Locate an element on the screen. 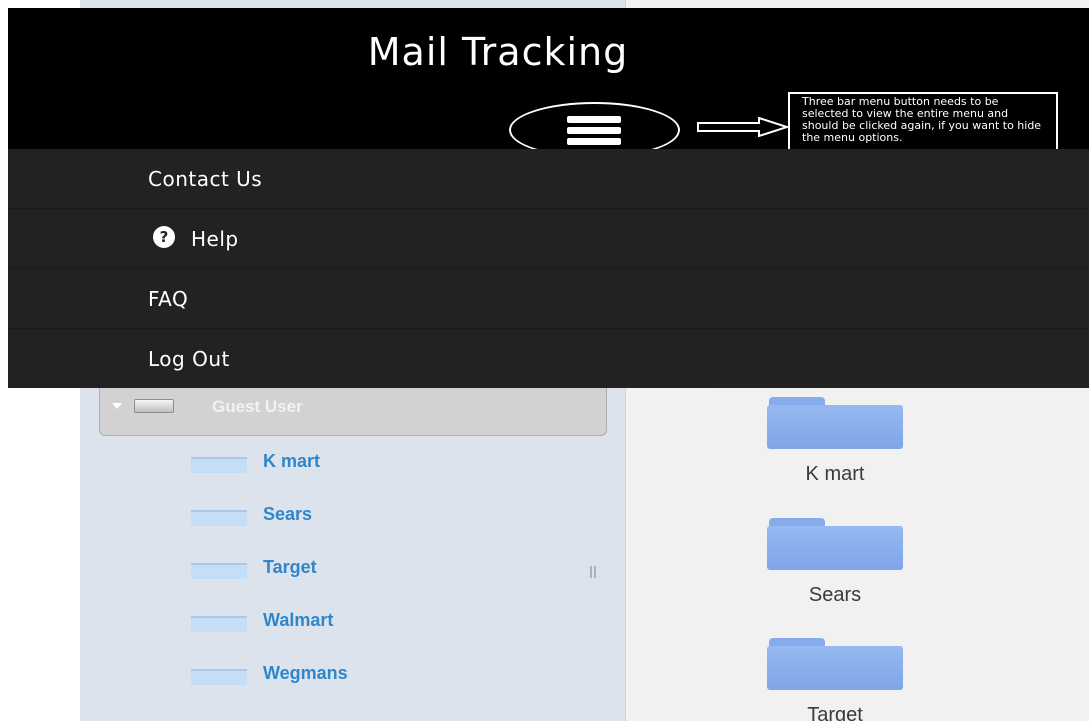 Image resolution: width=1089 pixels, height=721 pixels. menu-item-log-out: Log Out is located at coordinates (548, 359).